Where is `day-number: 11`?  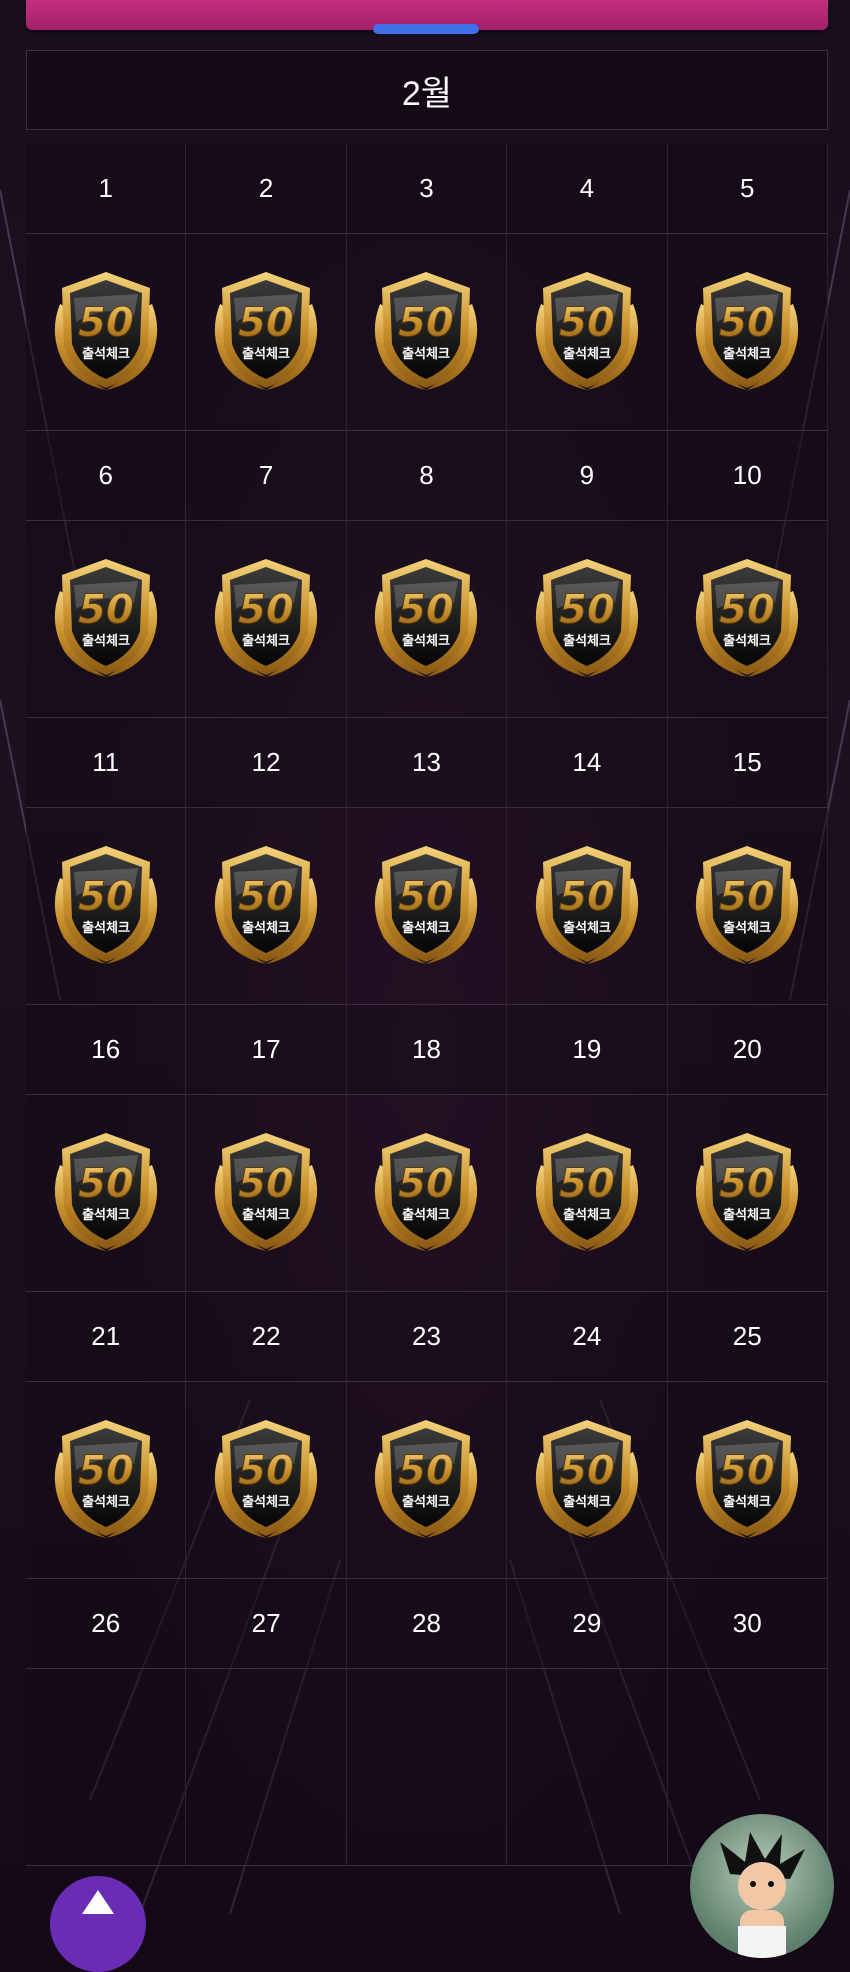
day-number: 11 is located at coordinates (106, 763).